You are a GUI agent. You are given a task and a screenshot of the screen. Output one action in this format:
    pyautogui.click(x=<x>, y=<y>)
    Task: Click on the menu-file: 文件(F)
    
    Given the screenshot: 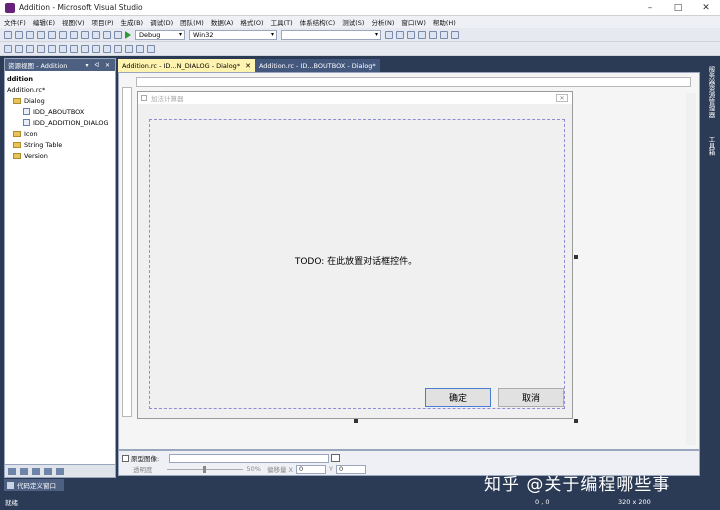 What is the action you would take?
    pyautogui.click(x=15, y=22)
    